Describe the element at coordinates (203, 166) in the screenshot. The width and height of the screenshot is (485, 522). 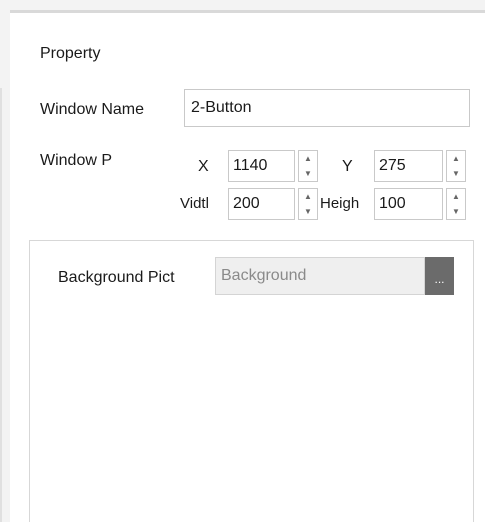
I see `x-label: X` at that location.